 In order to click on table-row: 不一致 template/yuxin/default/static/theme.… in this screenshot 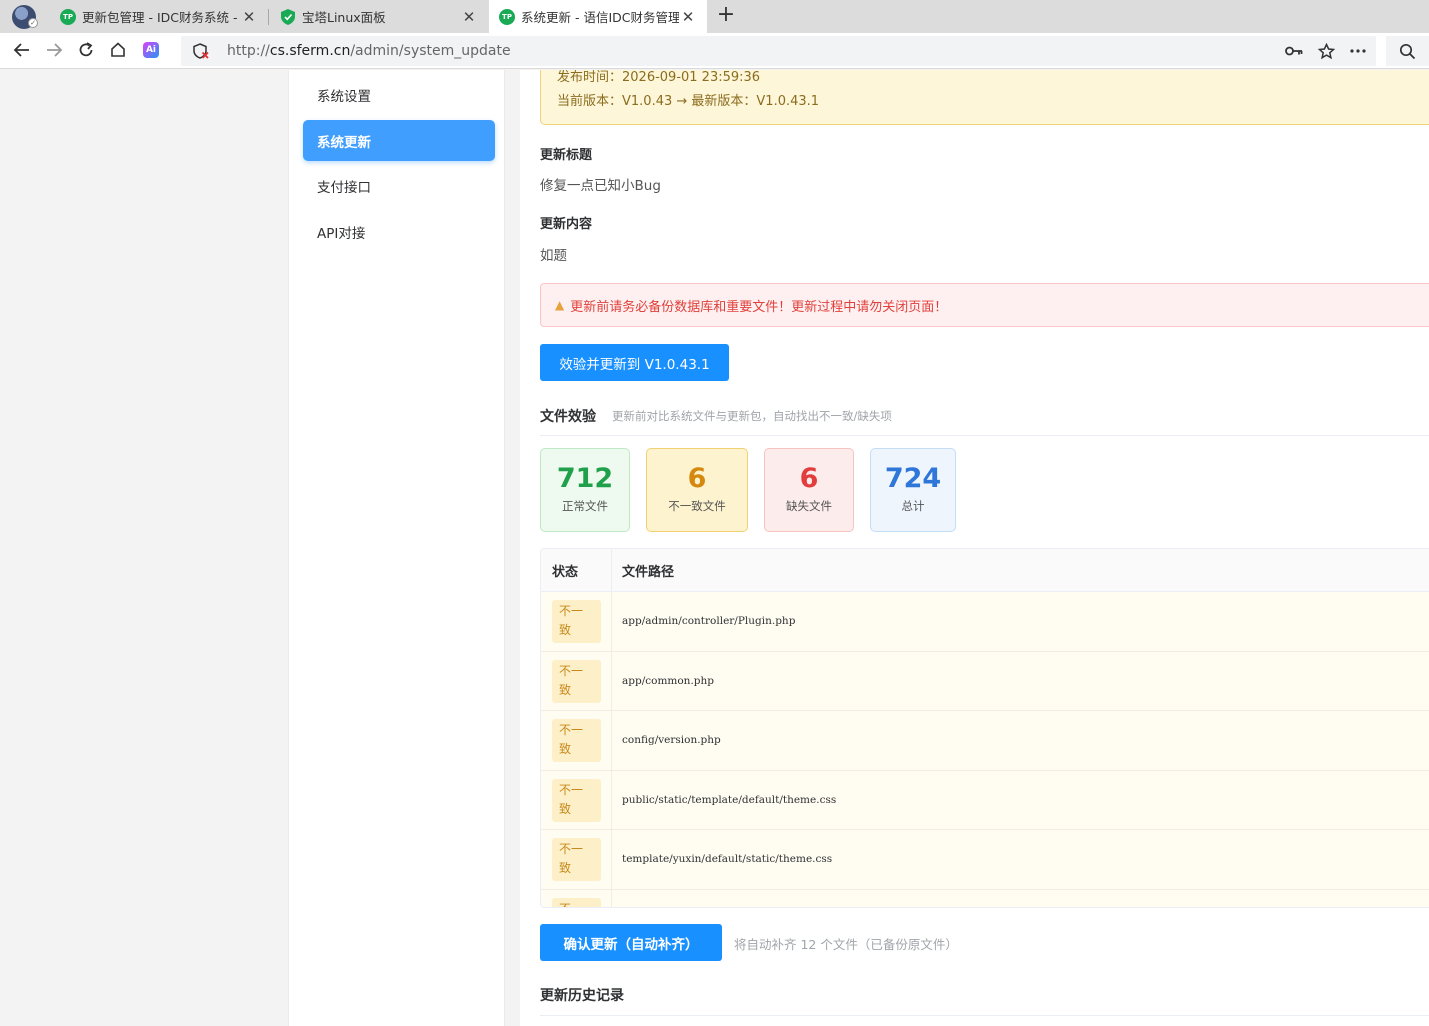, I will do `click(985, 860)`.